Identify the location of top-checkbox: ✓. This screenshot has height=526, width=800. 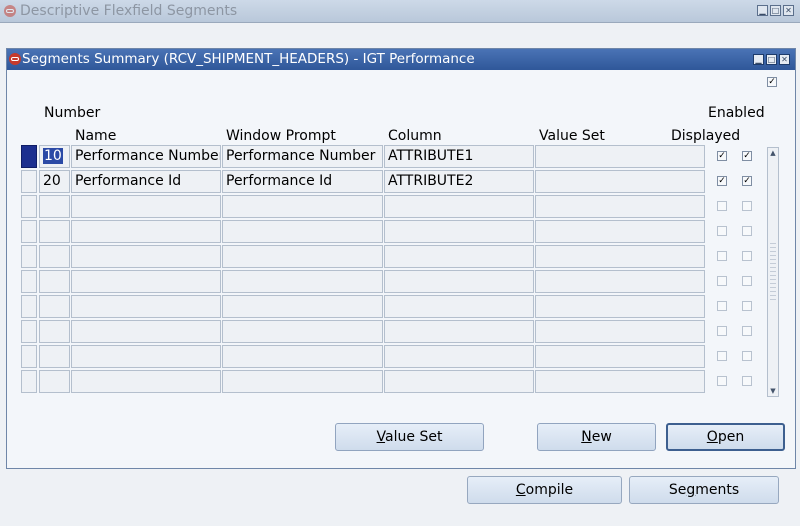
(772, 82).